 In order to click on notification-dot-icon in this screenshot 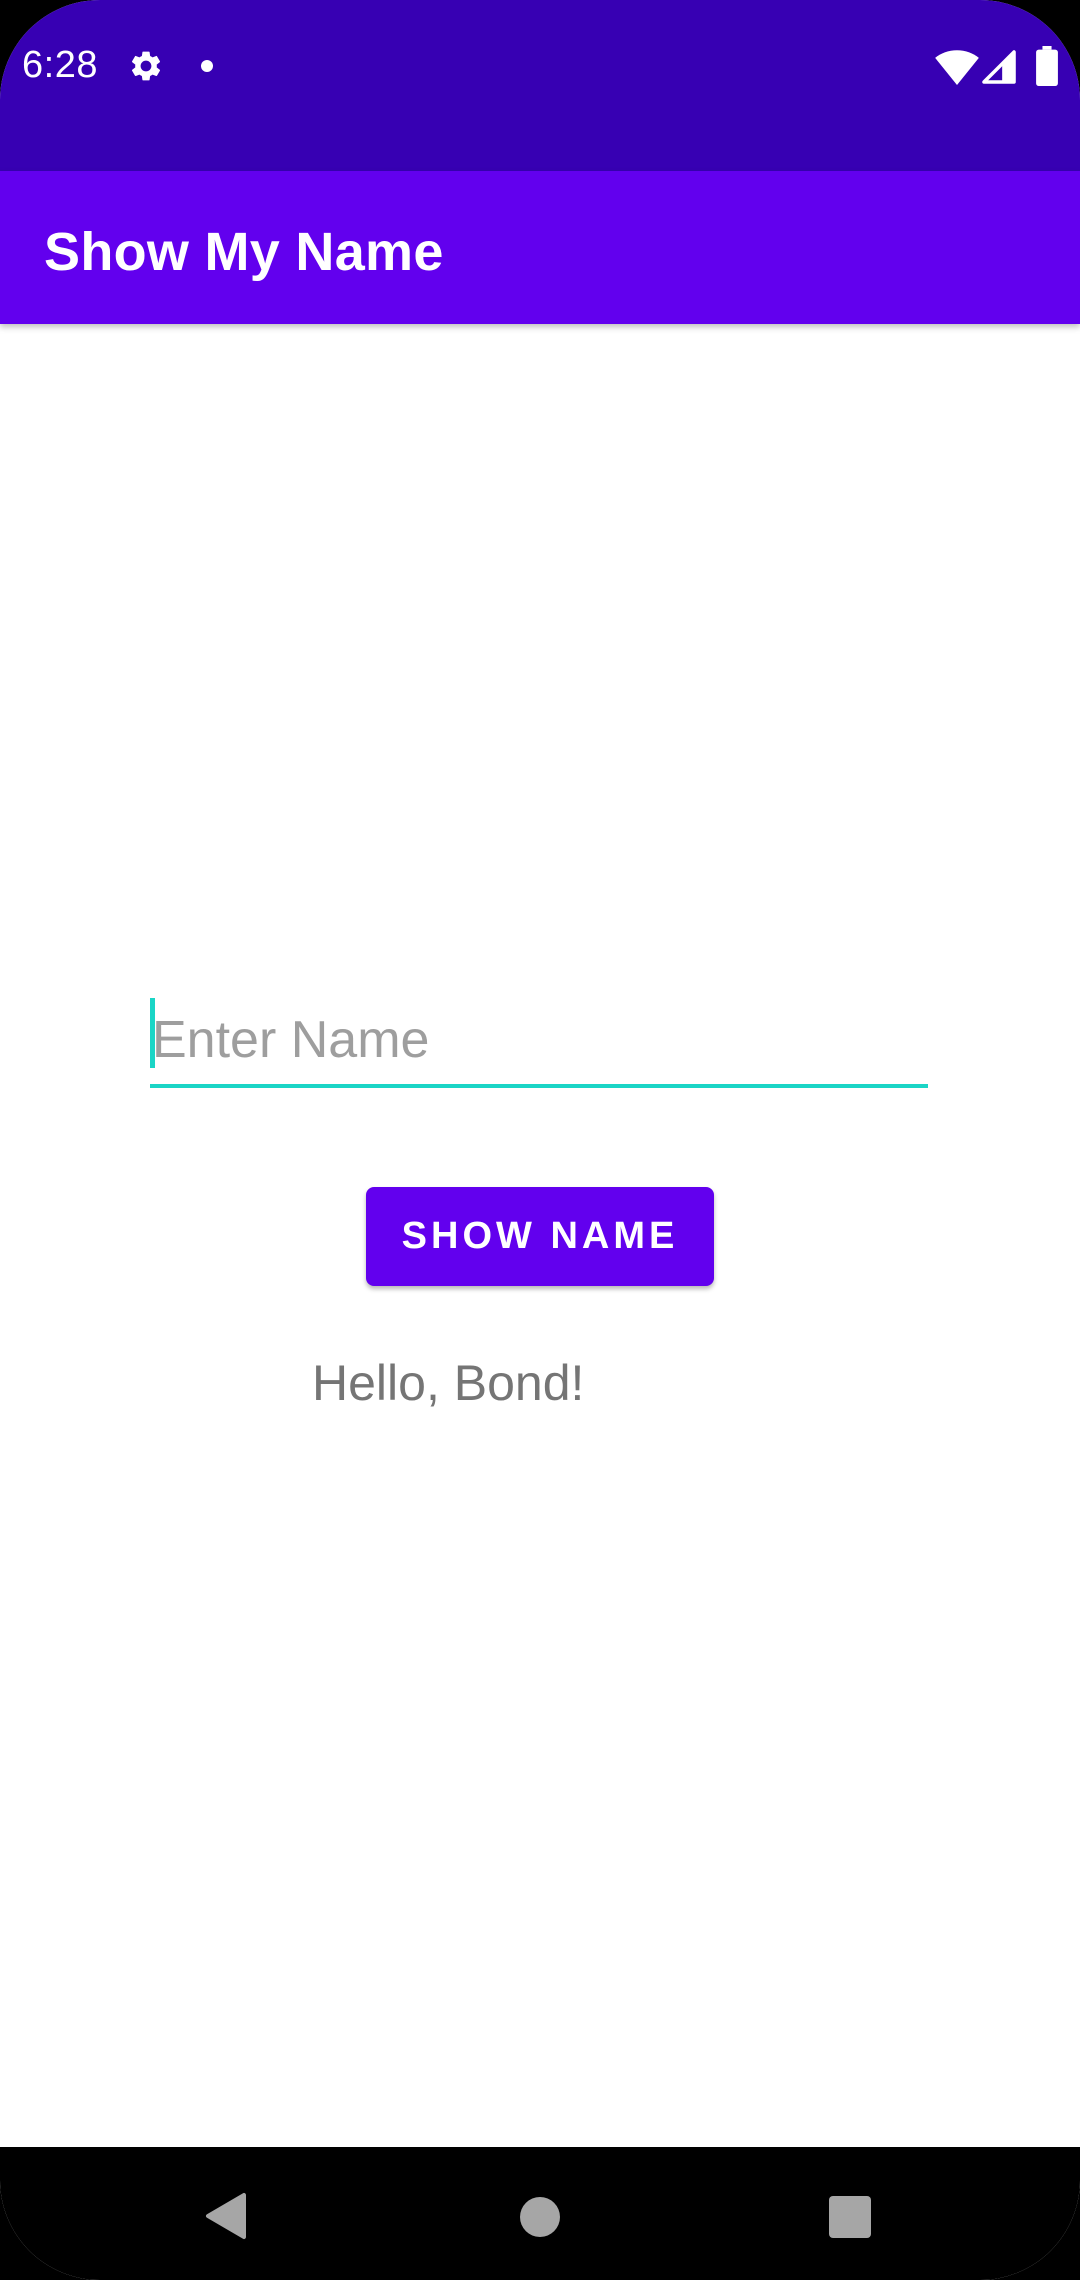, I will do `click(207, 66)`.